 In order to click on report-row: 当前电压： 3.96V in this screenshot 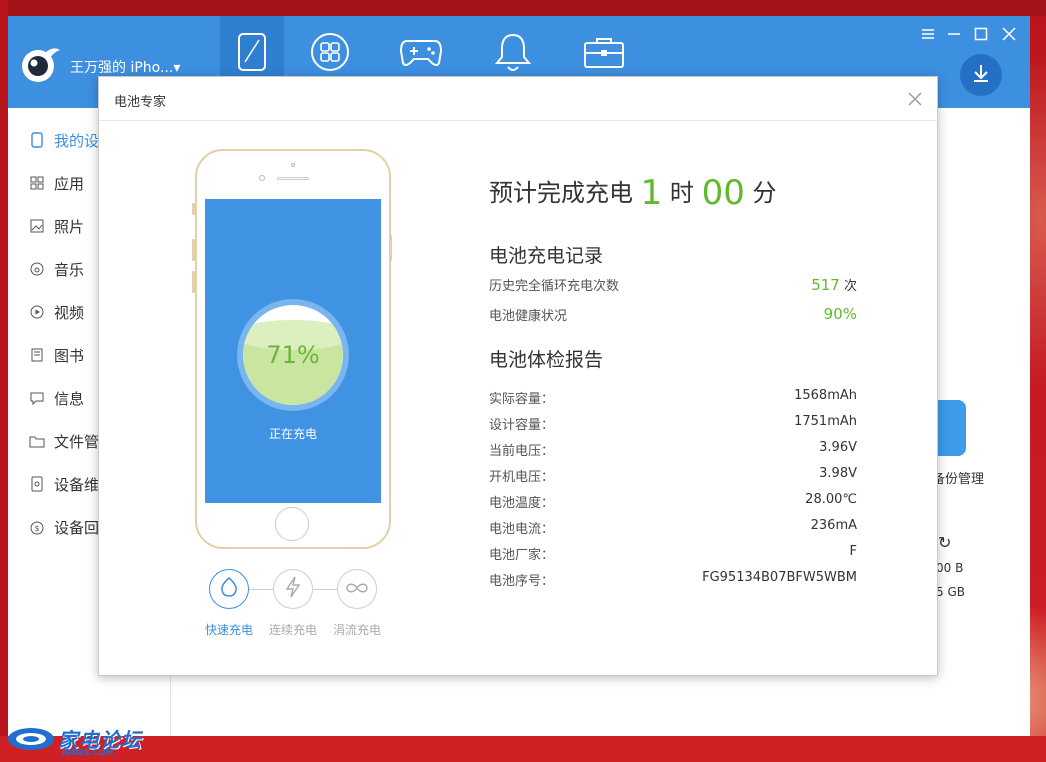, I will do `click(673, 450)`.